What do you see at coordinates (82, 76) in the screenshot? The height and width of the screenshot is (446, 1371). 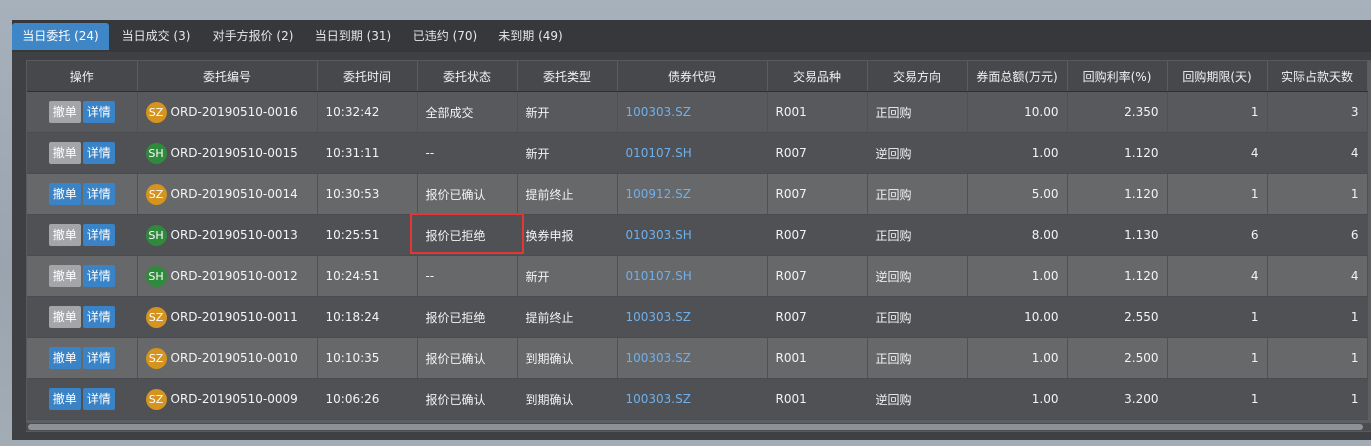 I see `col-header-actions: 操作` at bounding box center [82, 76].